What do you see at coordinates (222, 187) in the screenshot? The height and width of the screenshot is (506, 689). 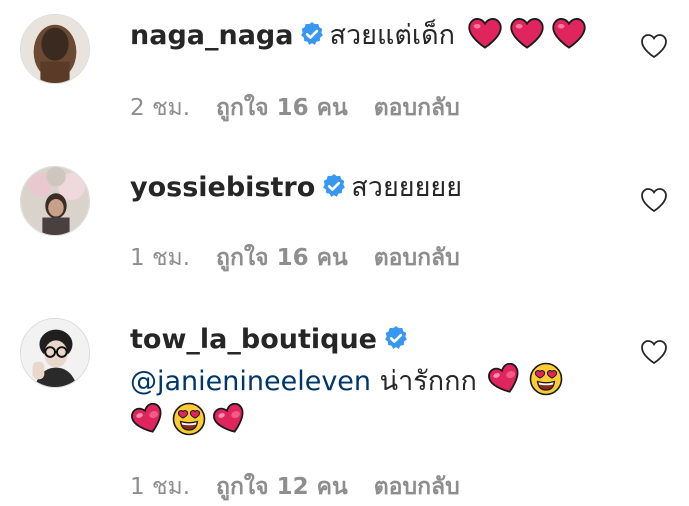 I see `username: yossiebistro` at bounding box center [222, 187].